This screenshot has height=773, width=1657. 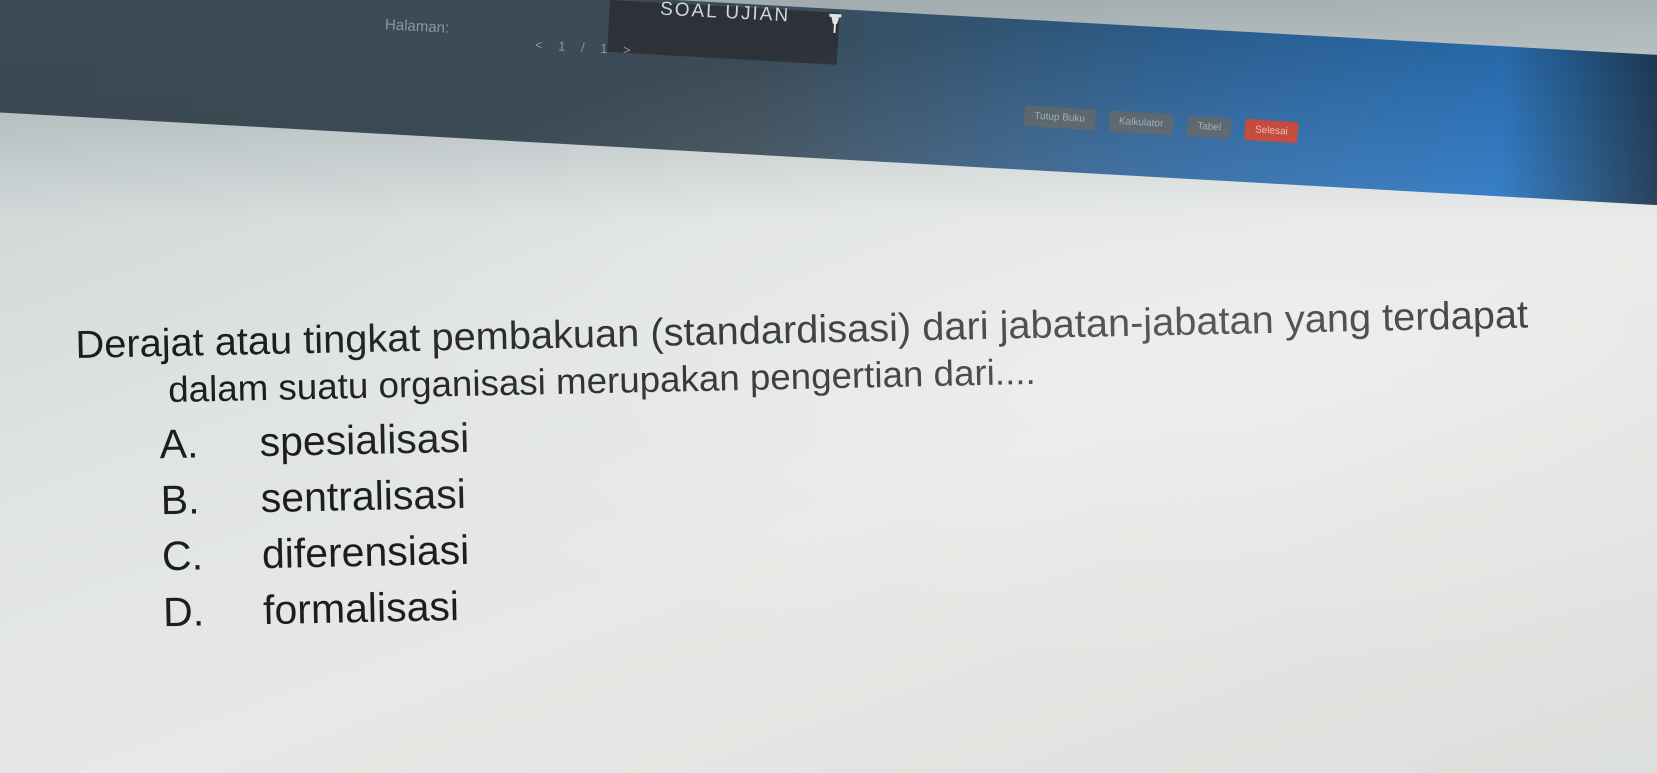 What do you see at coordinates (183, 612) in the screenshot?
I see `option-letter: D.` at bounding box center [183, 612].